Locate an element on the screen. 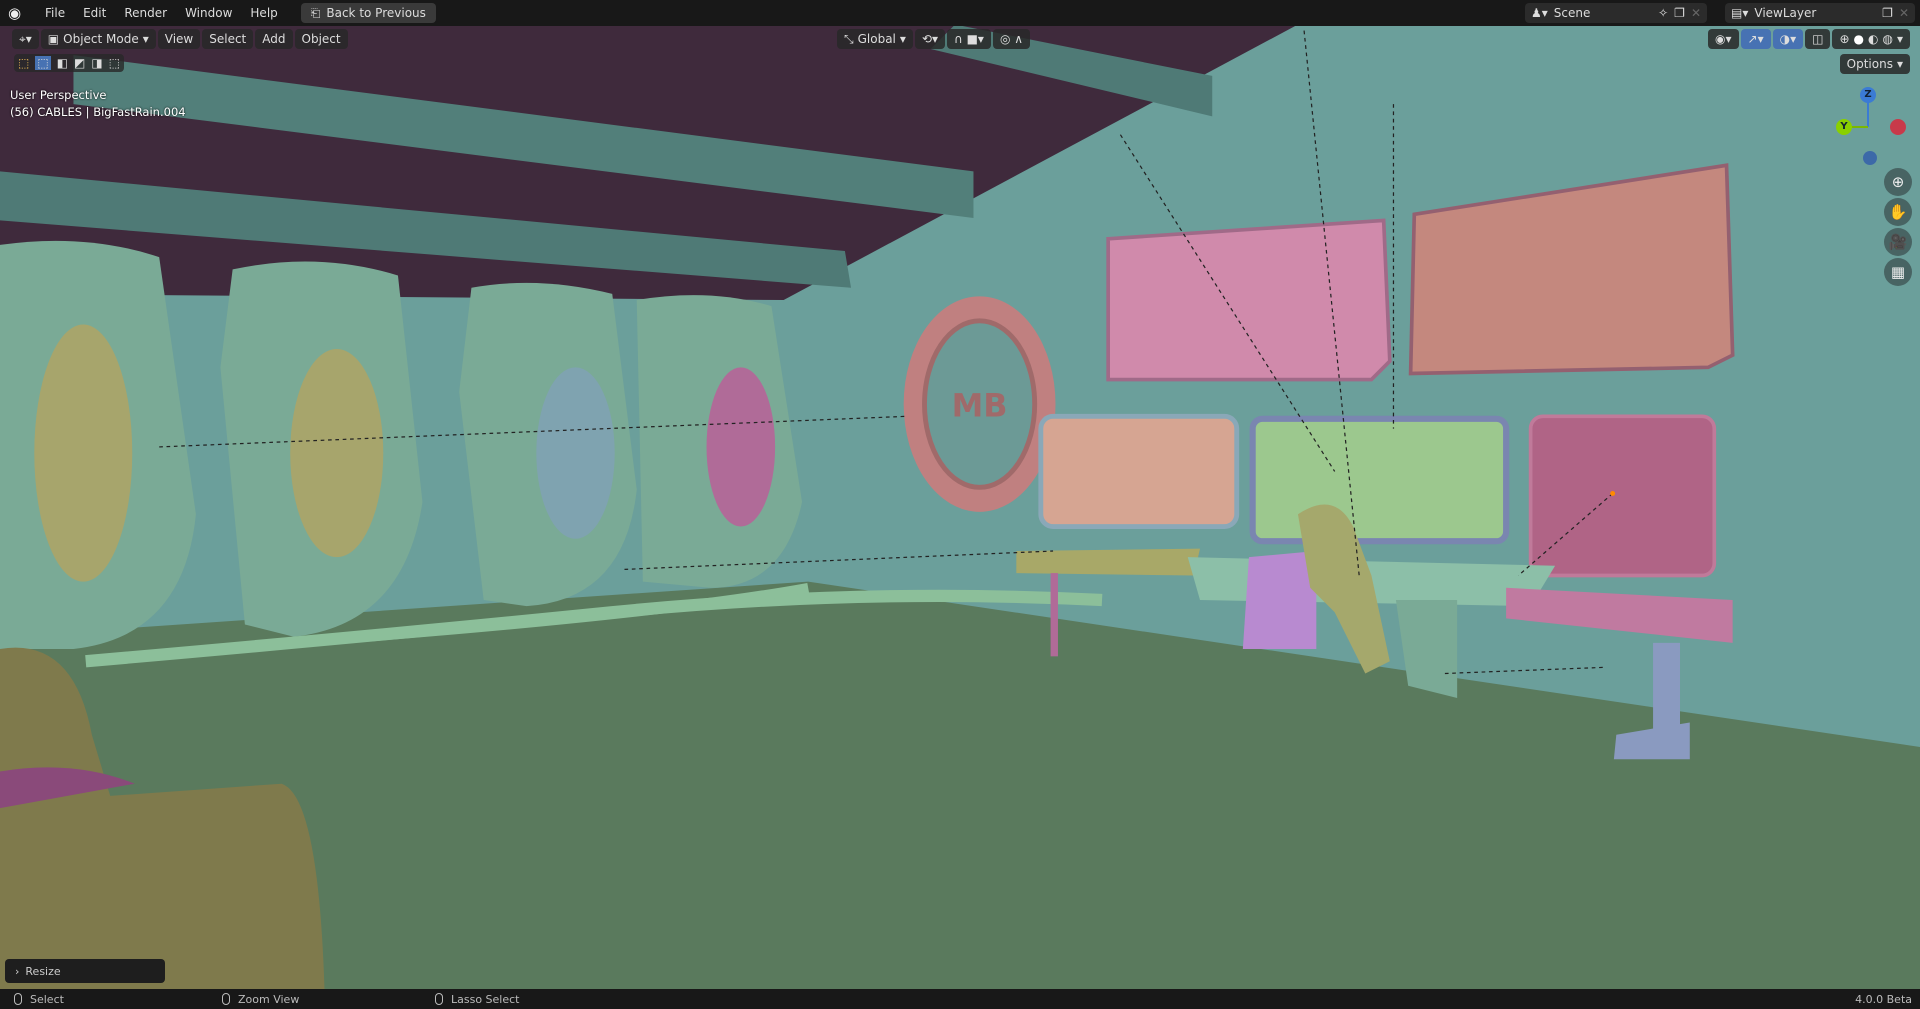  emblem-logo: MB is located at coordinates (980, 405).